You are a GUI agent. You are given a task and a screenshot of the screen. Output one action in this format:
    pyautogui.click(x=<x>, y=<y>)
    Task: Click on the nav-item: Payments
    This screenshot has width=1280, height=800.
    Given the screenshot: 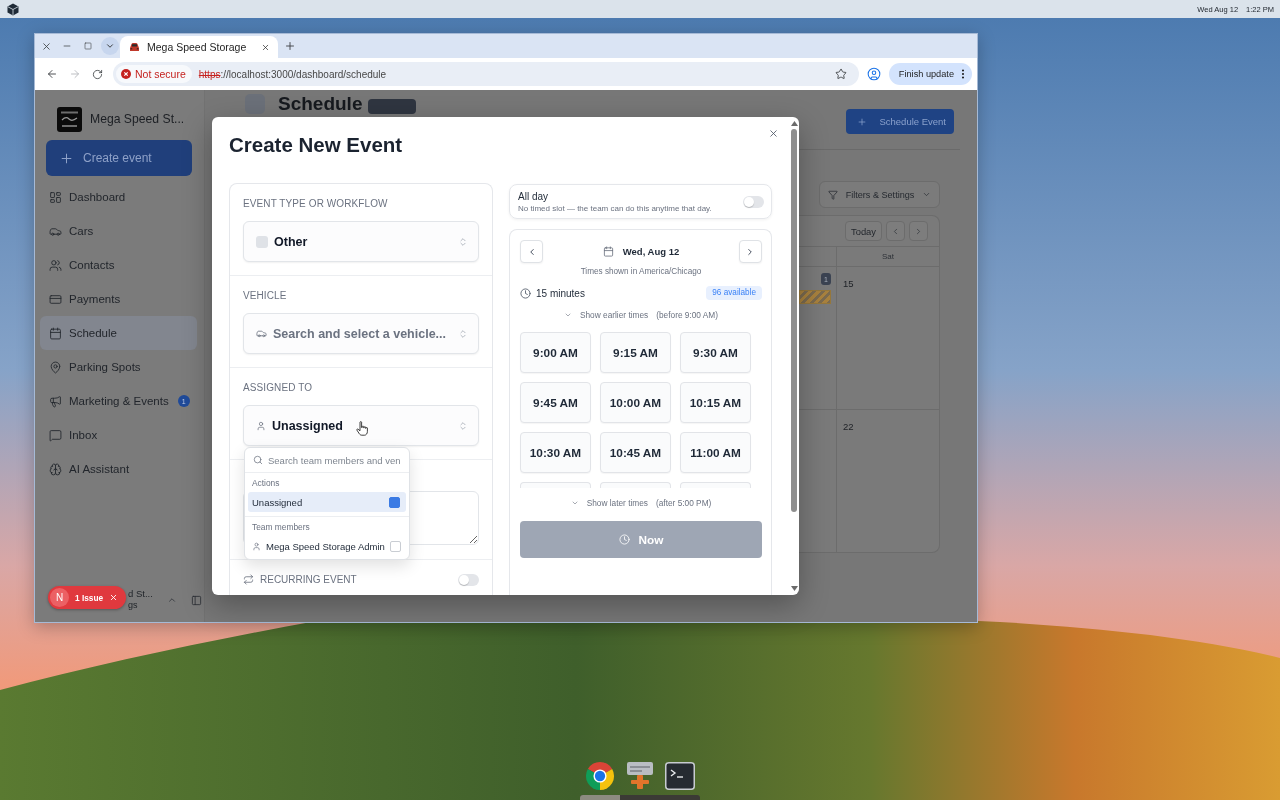 What is the action you would take?
    pyautogui.click(x=118, y=299)
    